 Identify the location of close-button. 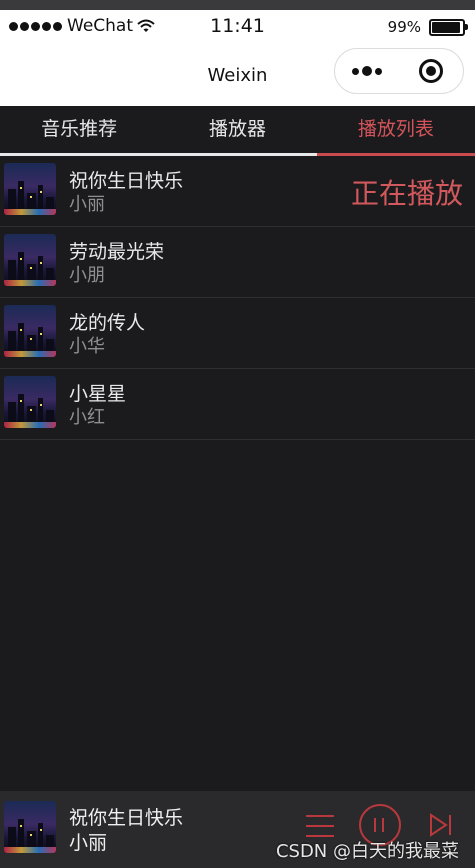
(431, 71).